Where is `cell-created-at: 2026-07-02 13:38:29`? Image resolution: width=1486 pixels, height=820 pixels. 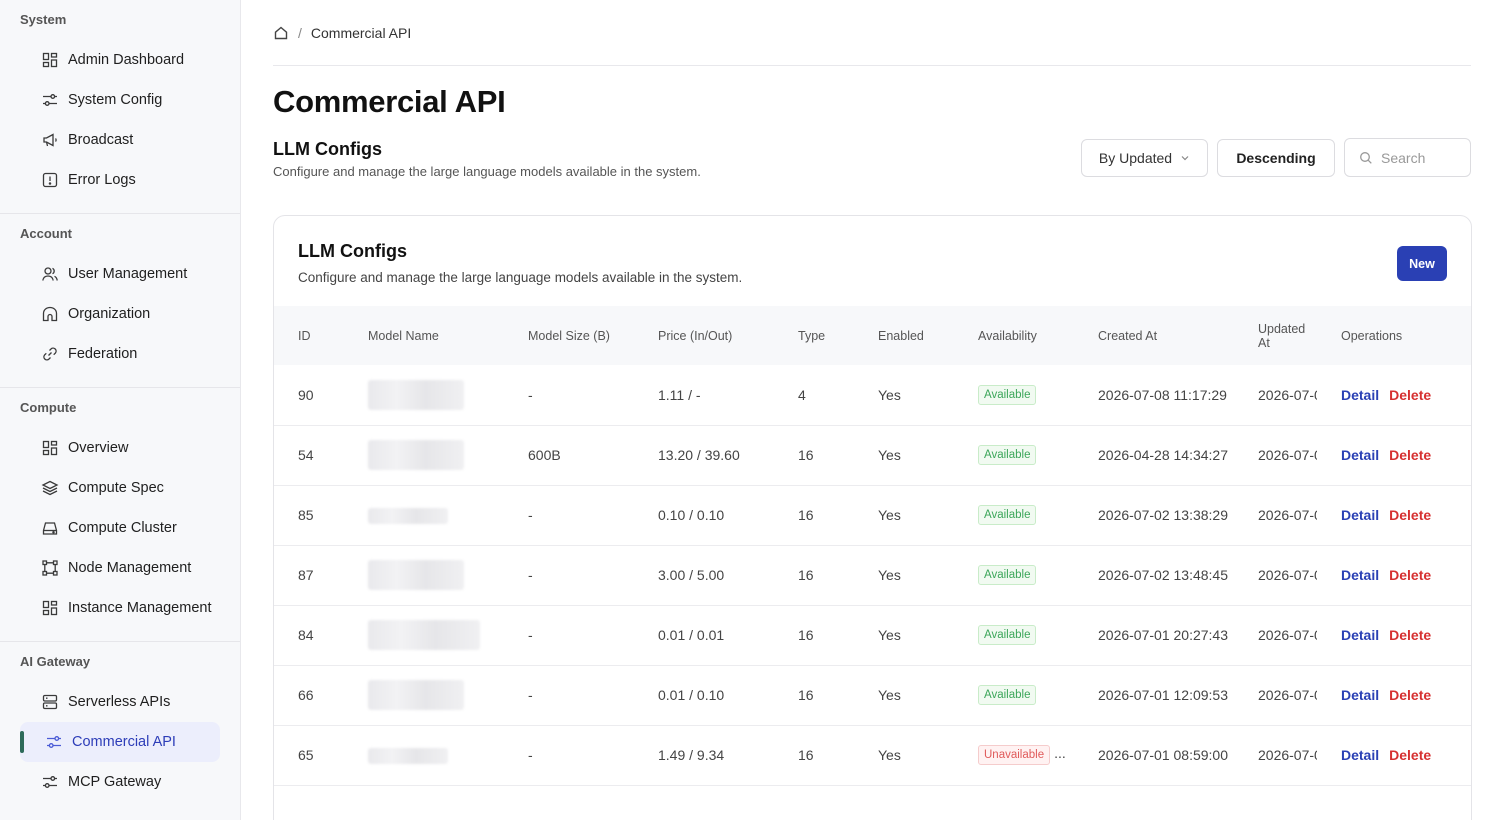
cell-created-at: 2026-07-02 13:38:29 is located at coordinates (1154, 515).